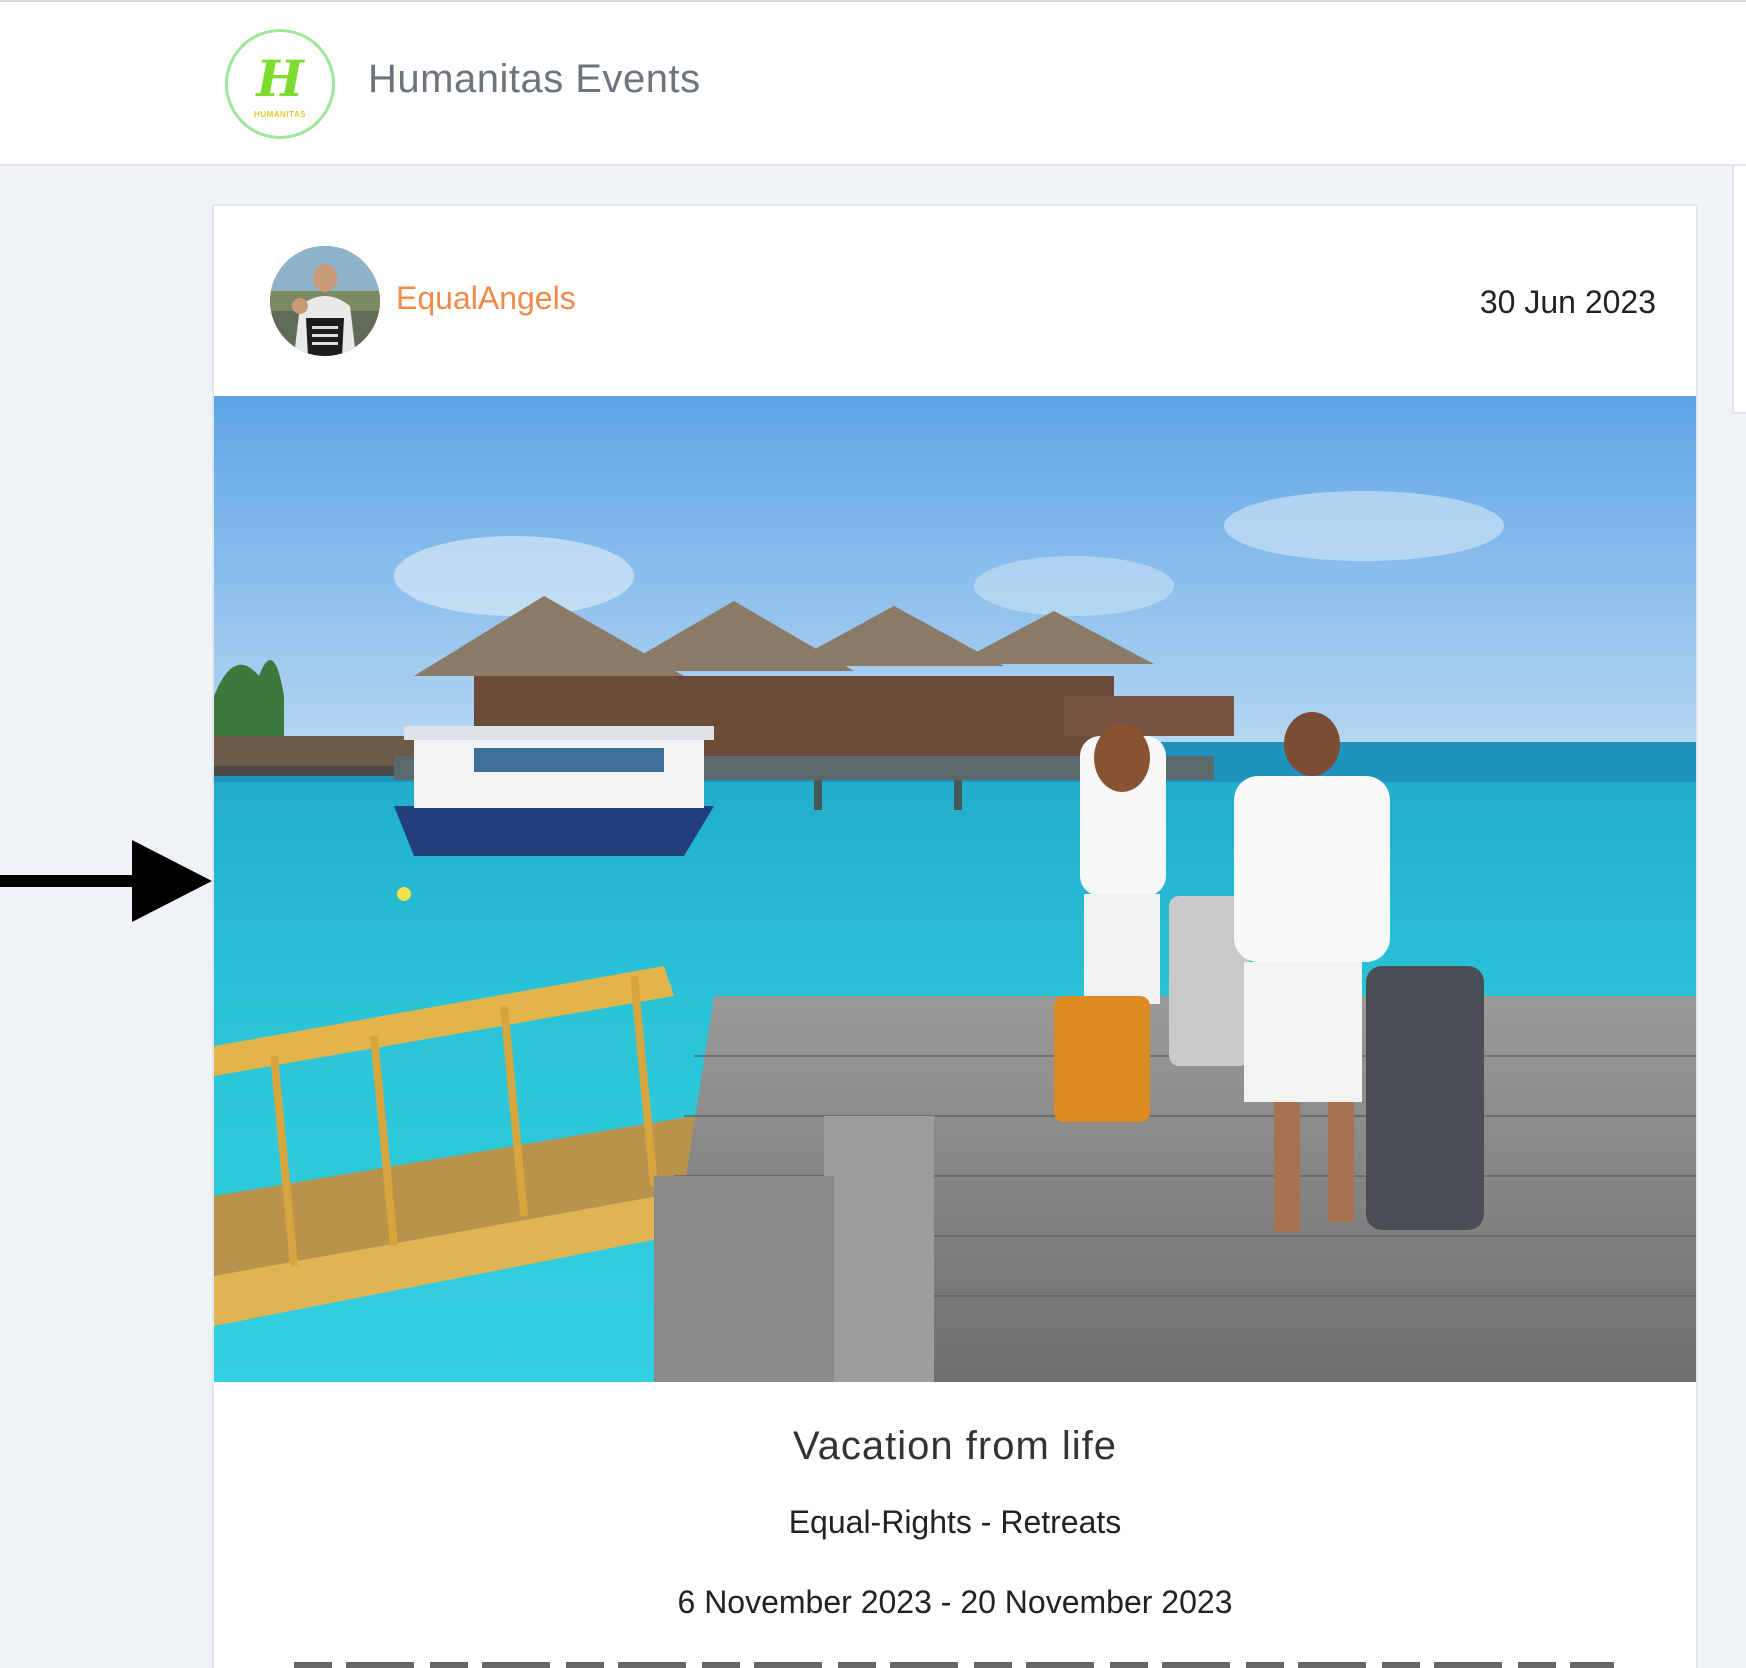 The height and width of the screenshot is (1668, 1746). Describe the element at coordinates (955, 1602) in the screenshot. I see `event-dates: 6 November 2023 - 20 November 2023` at that location.